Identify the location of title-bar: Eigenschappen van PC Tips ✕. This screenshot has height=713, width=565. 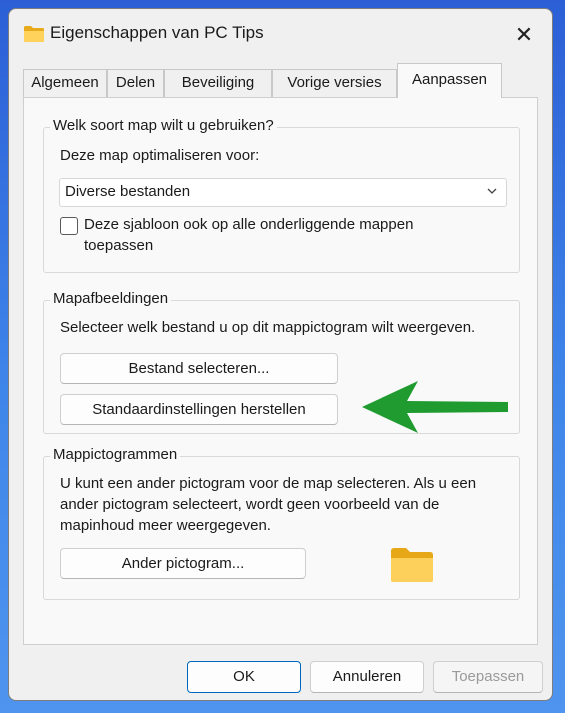
(280, 36).